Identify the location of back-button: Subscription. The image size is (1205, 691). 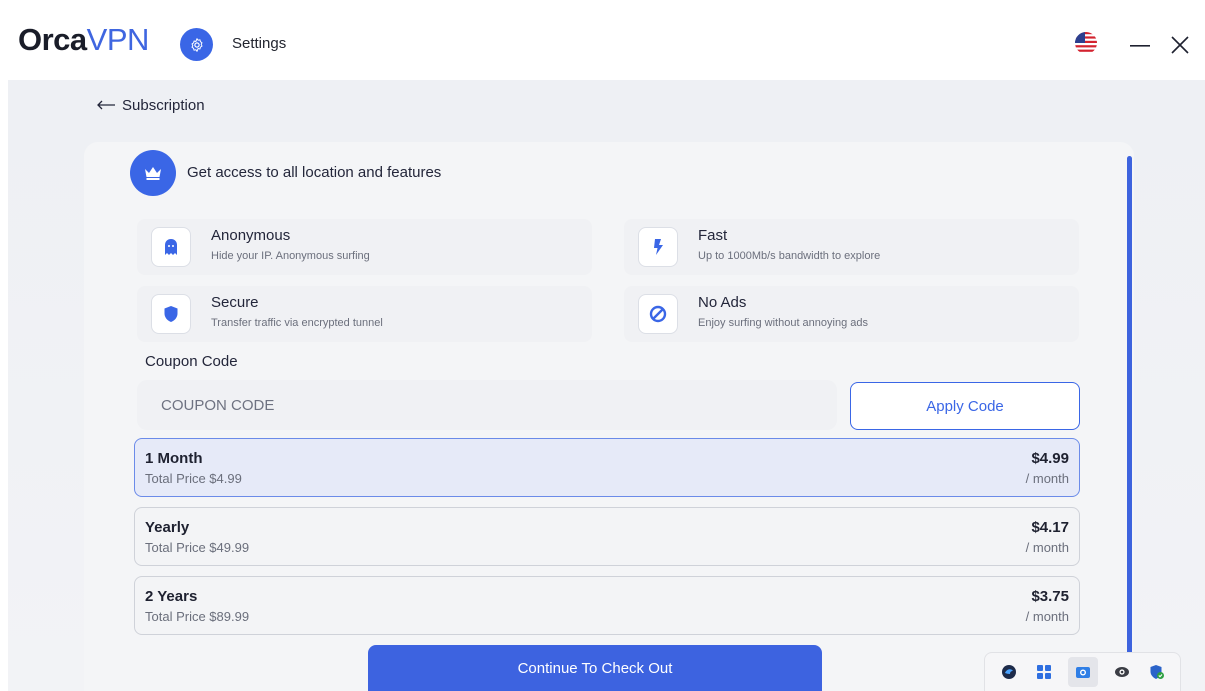
(150, 105).